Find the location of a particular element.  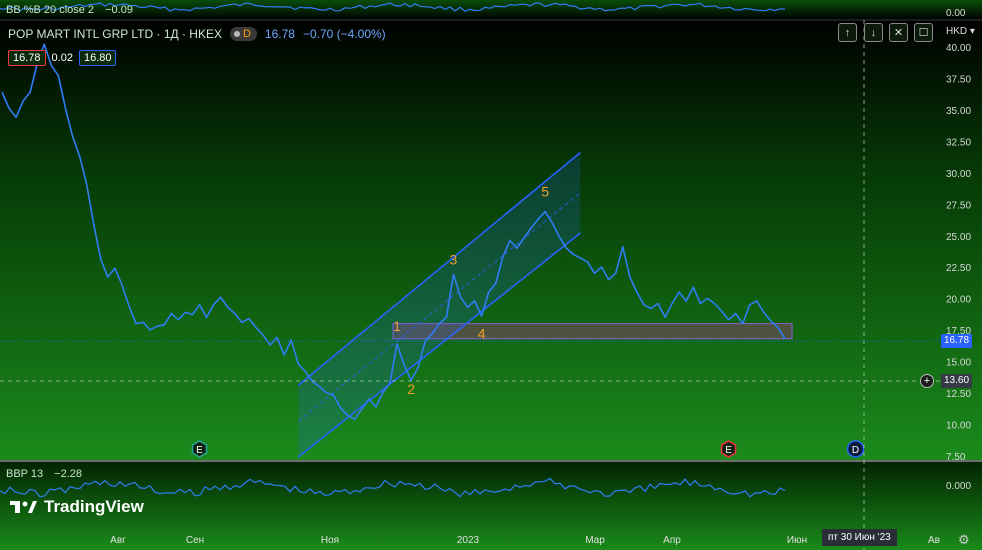

sell-price: 16.78 is located at coordinates (27, 58).